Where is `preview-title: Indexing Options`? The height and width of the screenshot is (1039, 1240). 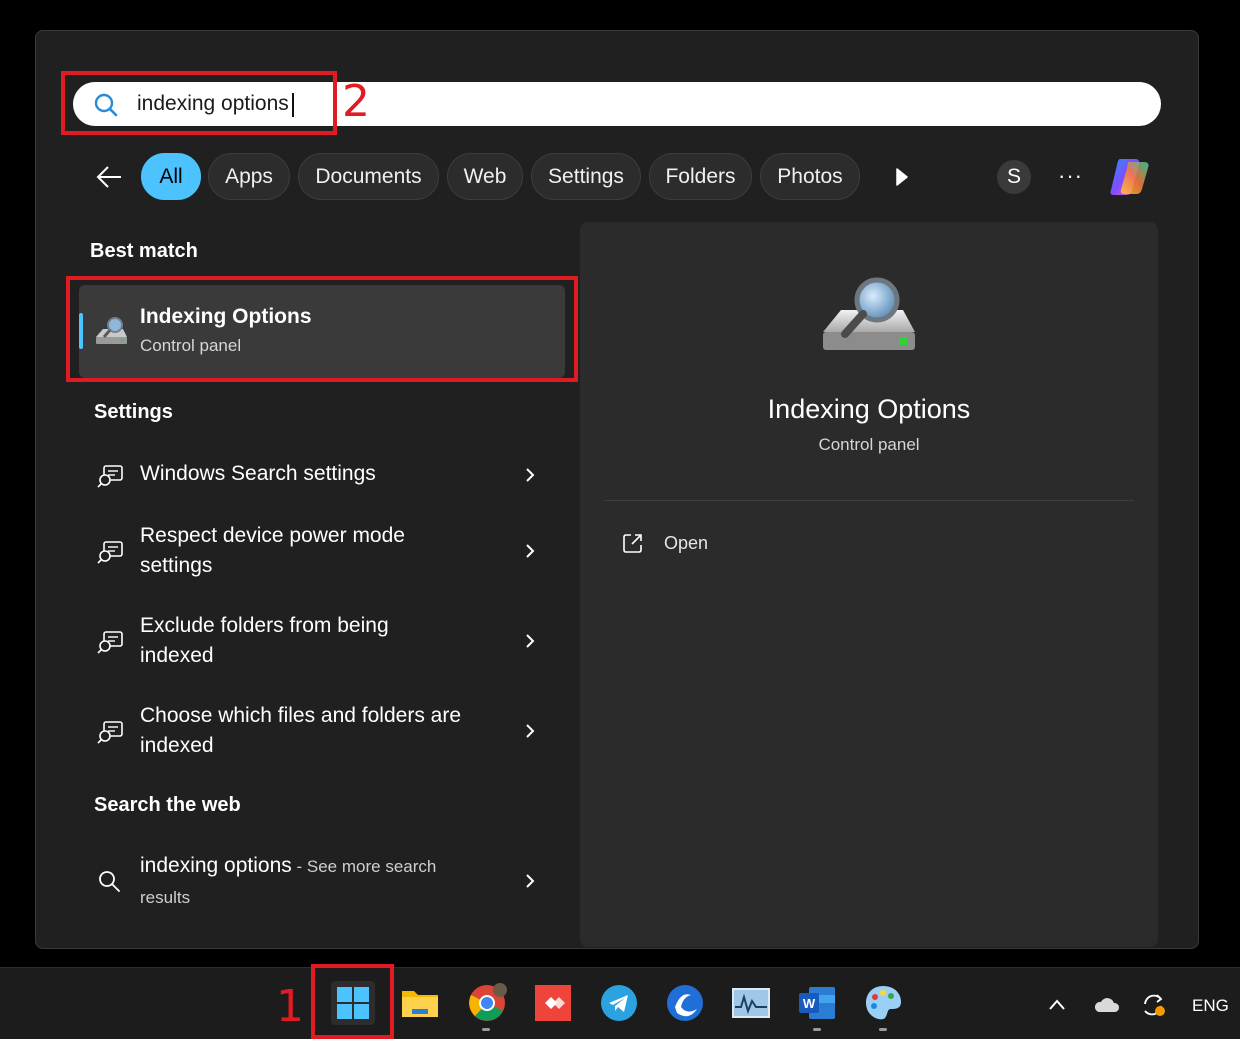 preview-title: Indexing Options is located at coordinates (869, 409).